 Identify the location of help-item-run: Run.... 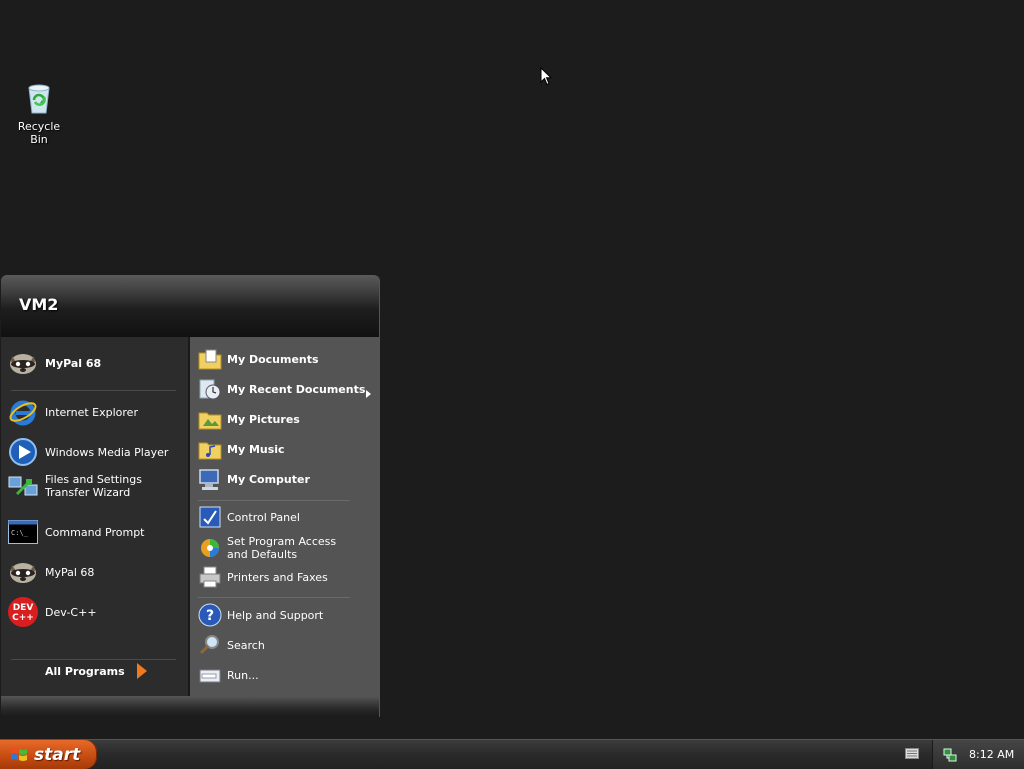
(228, 675).